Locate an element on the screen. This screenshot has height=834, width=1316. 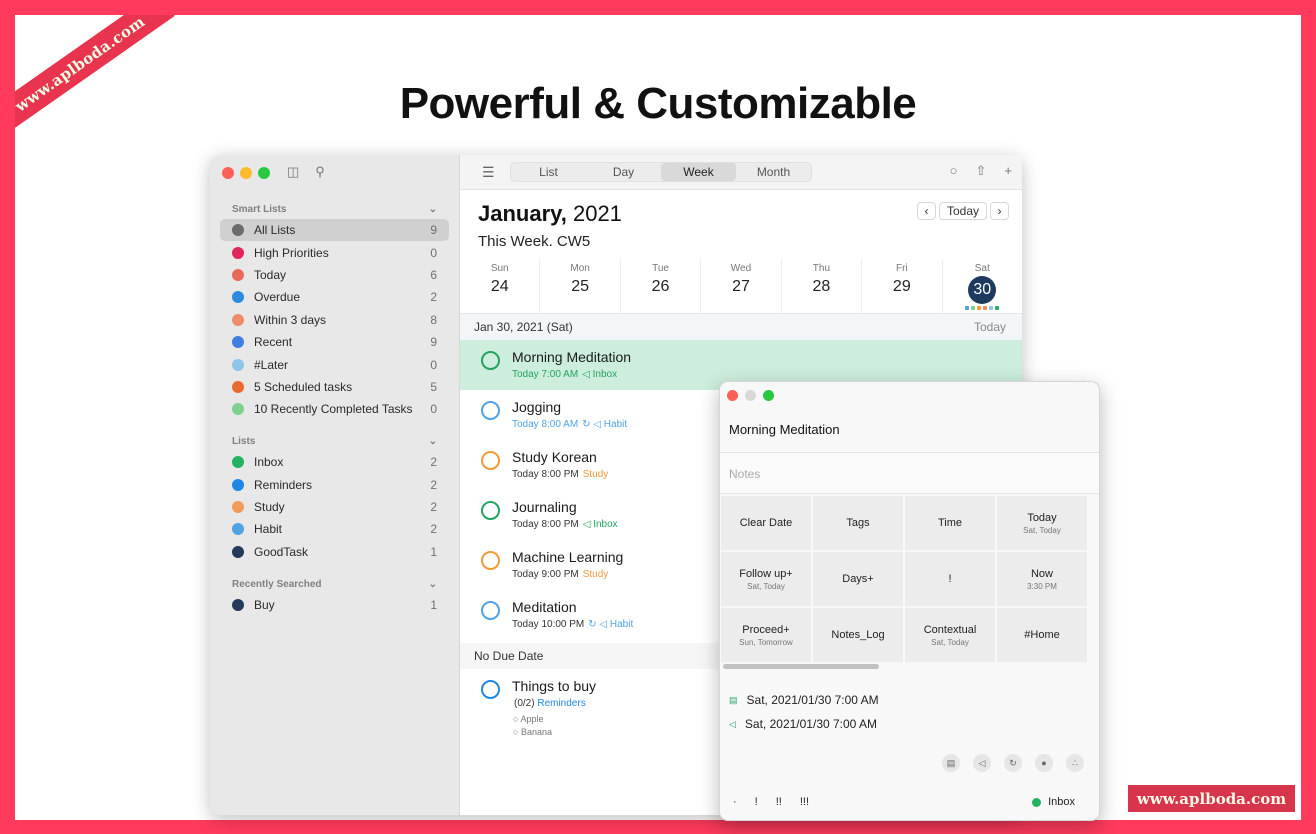
sidebar-item: Recent 9 is located at coordinates (334, 342).